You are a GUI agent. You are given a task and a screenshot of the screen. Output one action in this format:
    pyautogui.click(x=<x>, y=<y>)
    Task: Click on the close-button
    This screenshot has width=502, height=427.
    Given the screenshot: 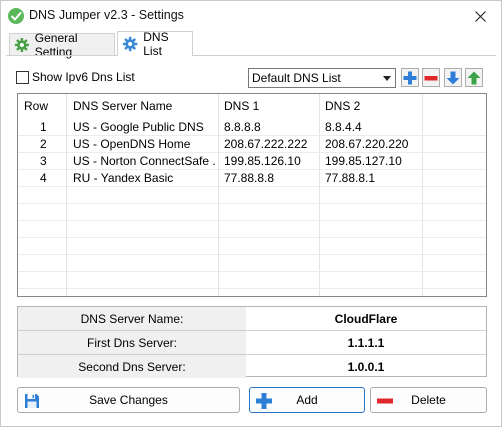 What is the action you would take?
    pyautogui.click(x=480, y=16)
    